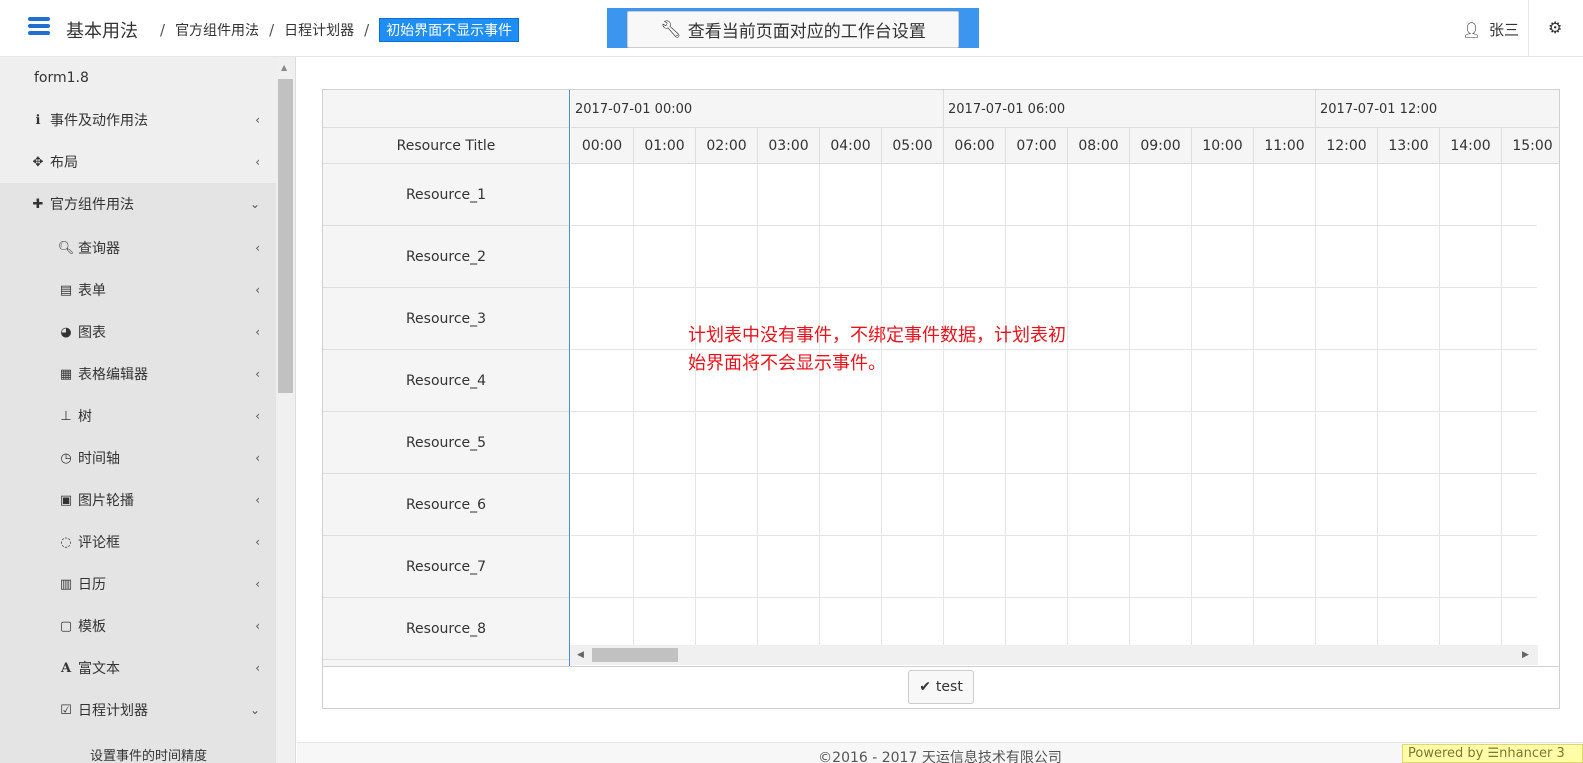 The image size is (1583, 763). I want to click on font-icon: A, so click(66, 668).